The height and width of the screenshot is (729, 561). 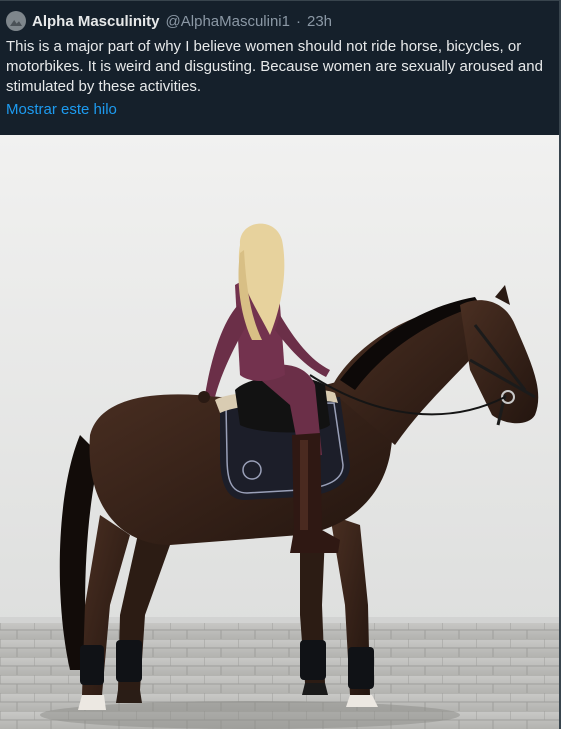 What do you see at coordinates (61, 110) in the screenshot?
I see `show-thread-link: Mostrar este hilo` at bounding box center [61, 110].